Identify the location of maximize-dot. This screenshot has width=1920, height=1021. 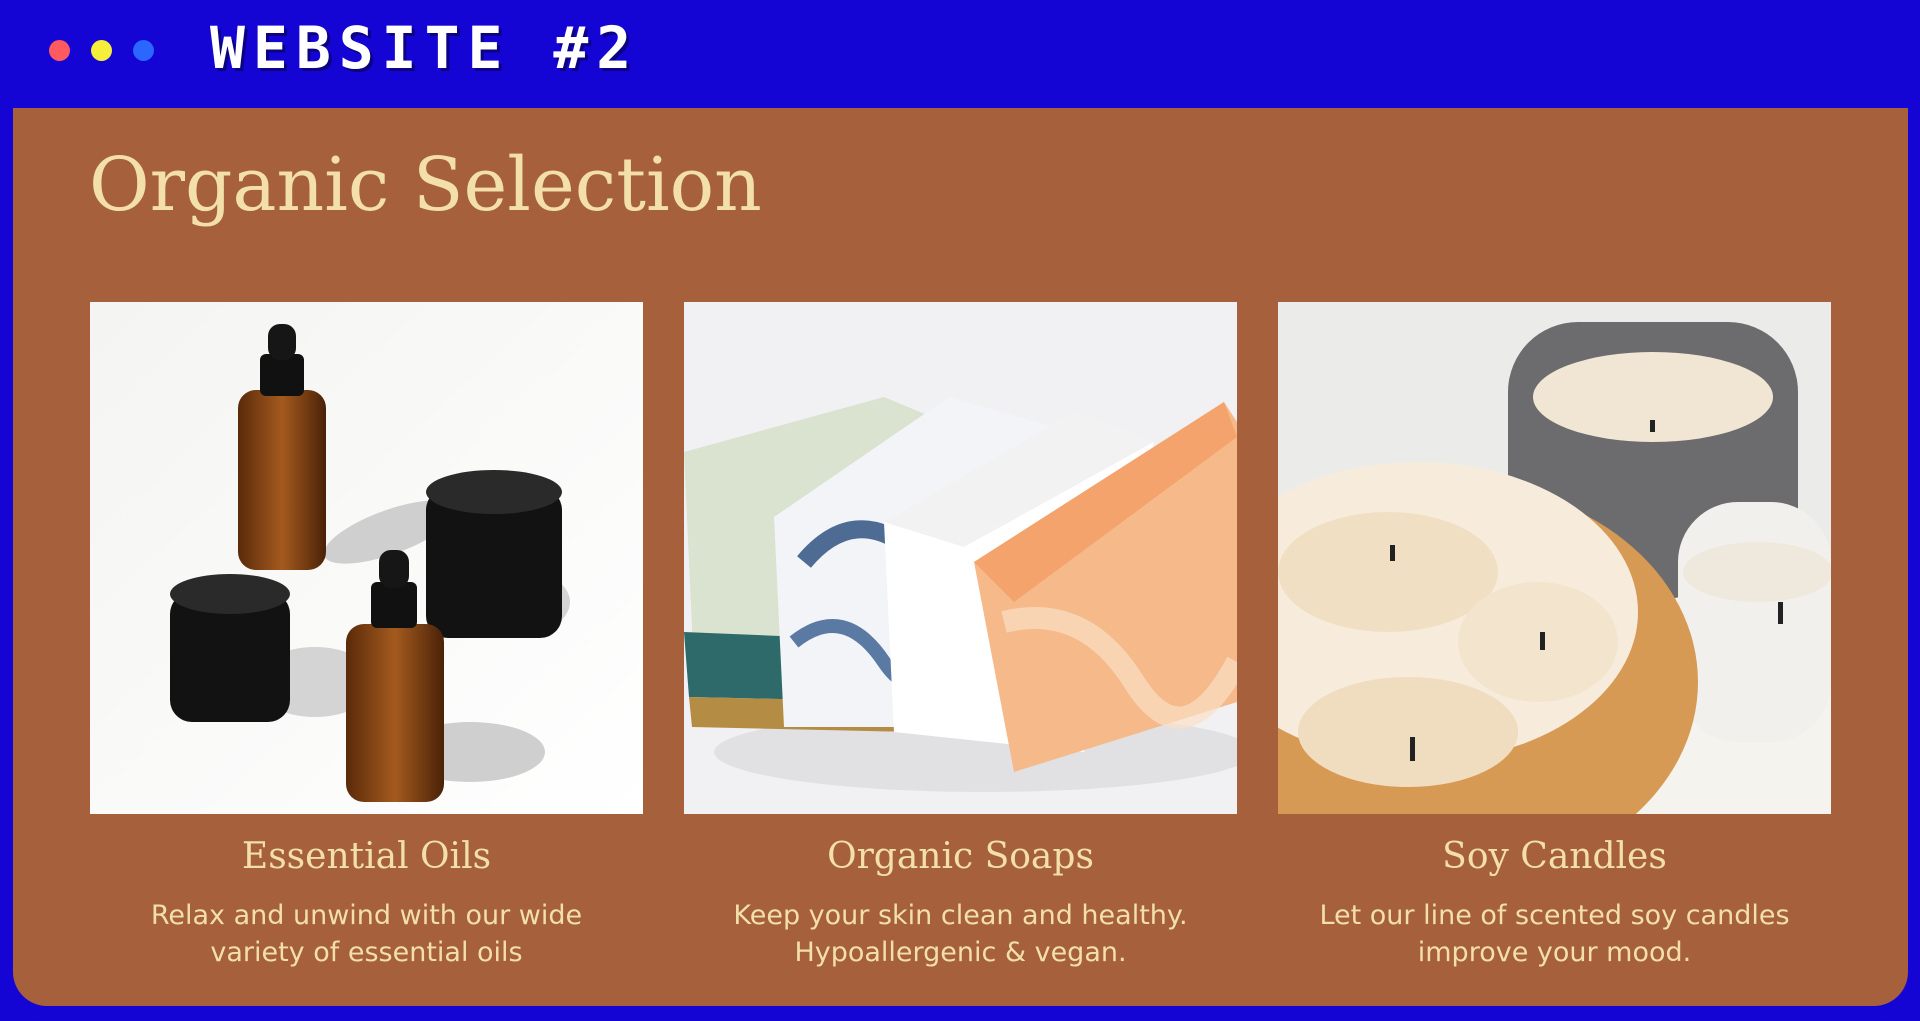
(143, 50).